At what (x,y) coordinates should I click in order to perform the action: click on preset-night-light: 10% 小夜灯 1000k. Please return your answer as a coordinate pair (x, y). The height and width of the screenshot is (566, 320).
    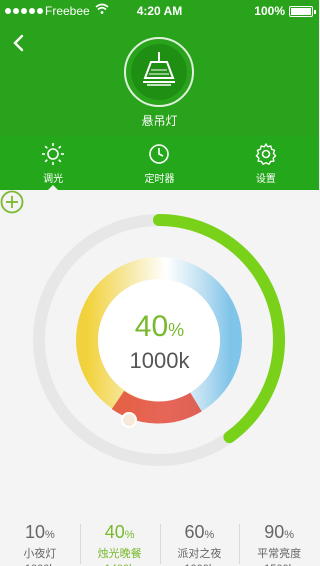
    Looking at the image, I should click on (40, 539).